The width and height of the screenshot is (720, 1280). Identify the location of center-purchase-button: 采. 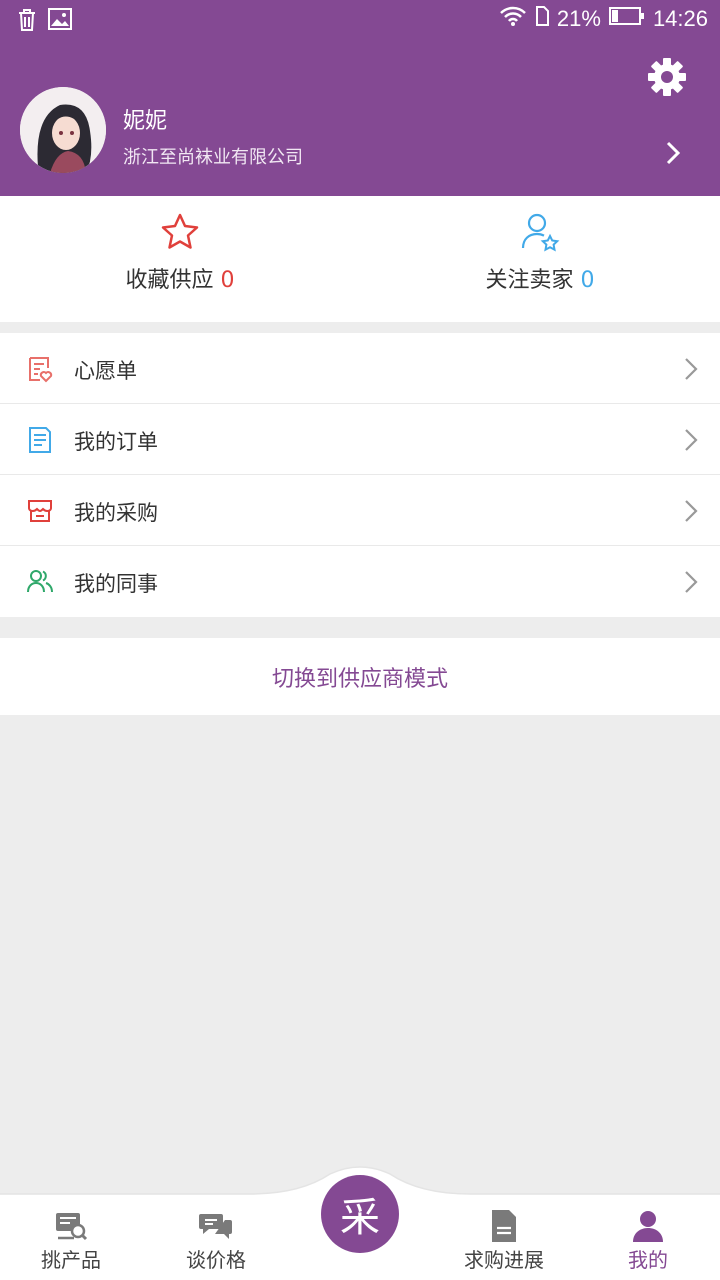
(360, 1214).